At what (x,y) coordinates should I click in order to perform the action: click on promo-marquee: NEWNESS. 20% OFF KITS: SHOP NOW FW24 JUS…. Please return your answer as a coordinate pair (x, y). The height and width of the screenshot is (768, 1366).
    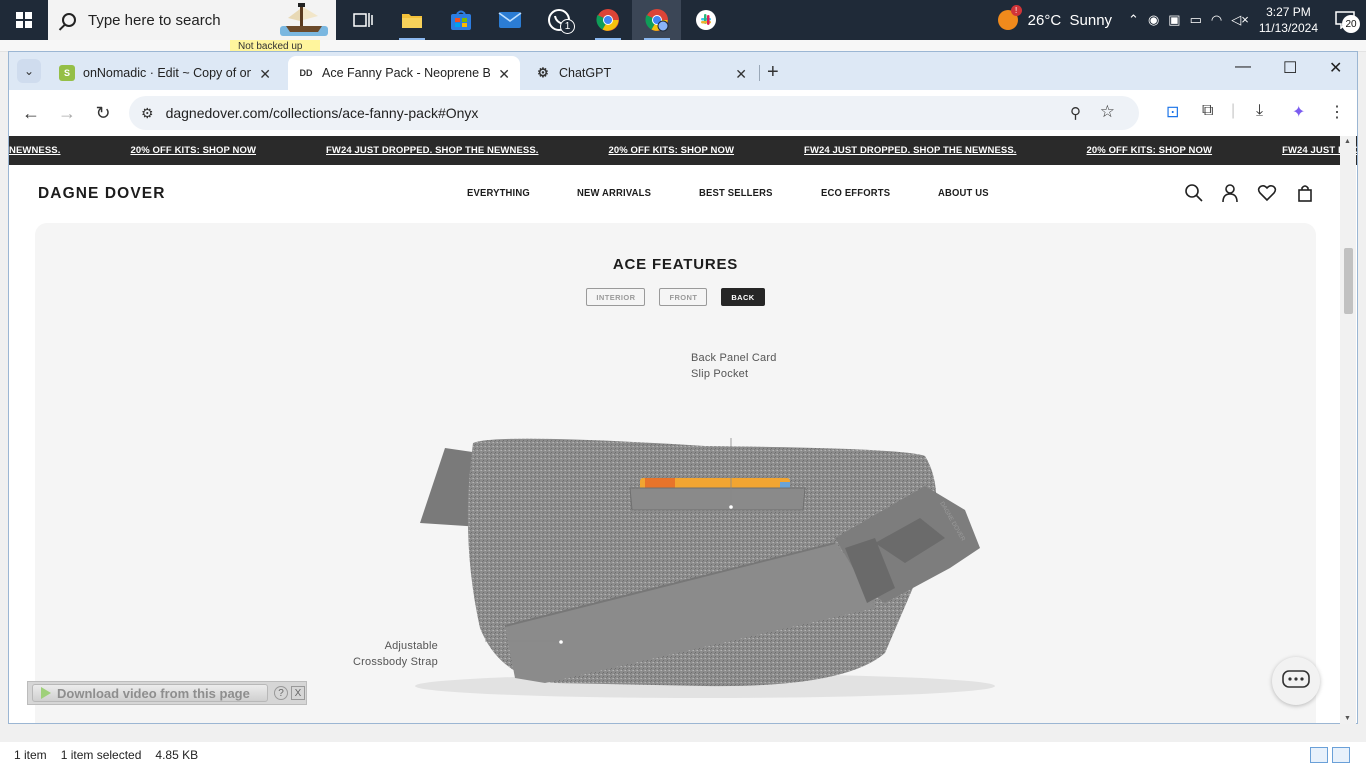
    Looking at the image, I should click on (683, 150).